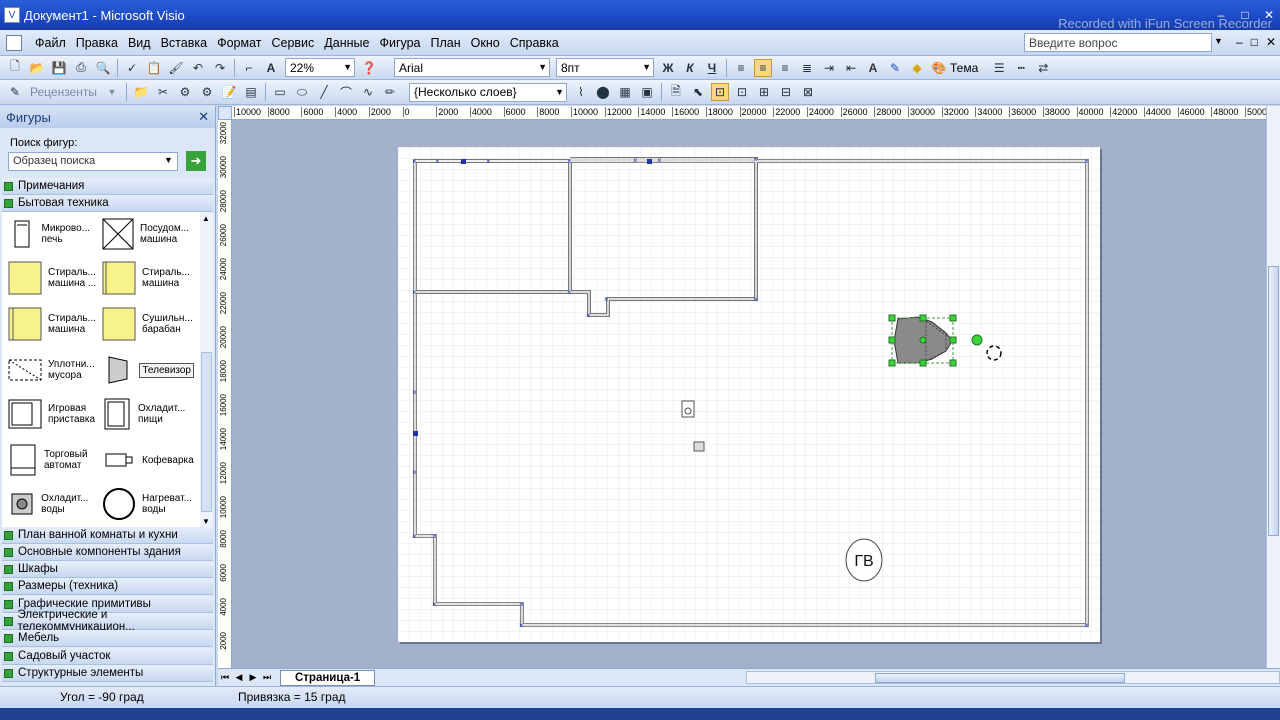  Describe the element at coordinates (808, 92) in the screenshot. I see `connection-points-icon: ⊠` at that location.